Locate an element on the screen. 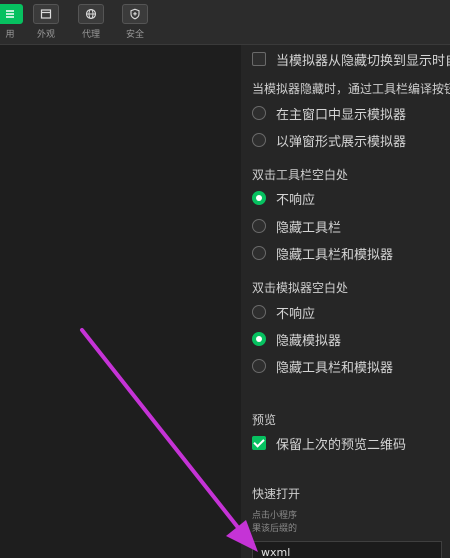  switch-show-option: 当模拟器从隐藏切换到显示时自 is located at coordinates (351, 59).